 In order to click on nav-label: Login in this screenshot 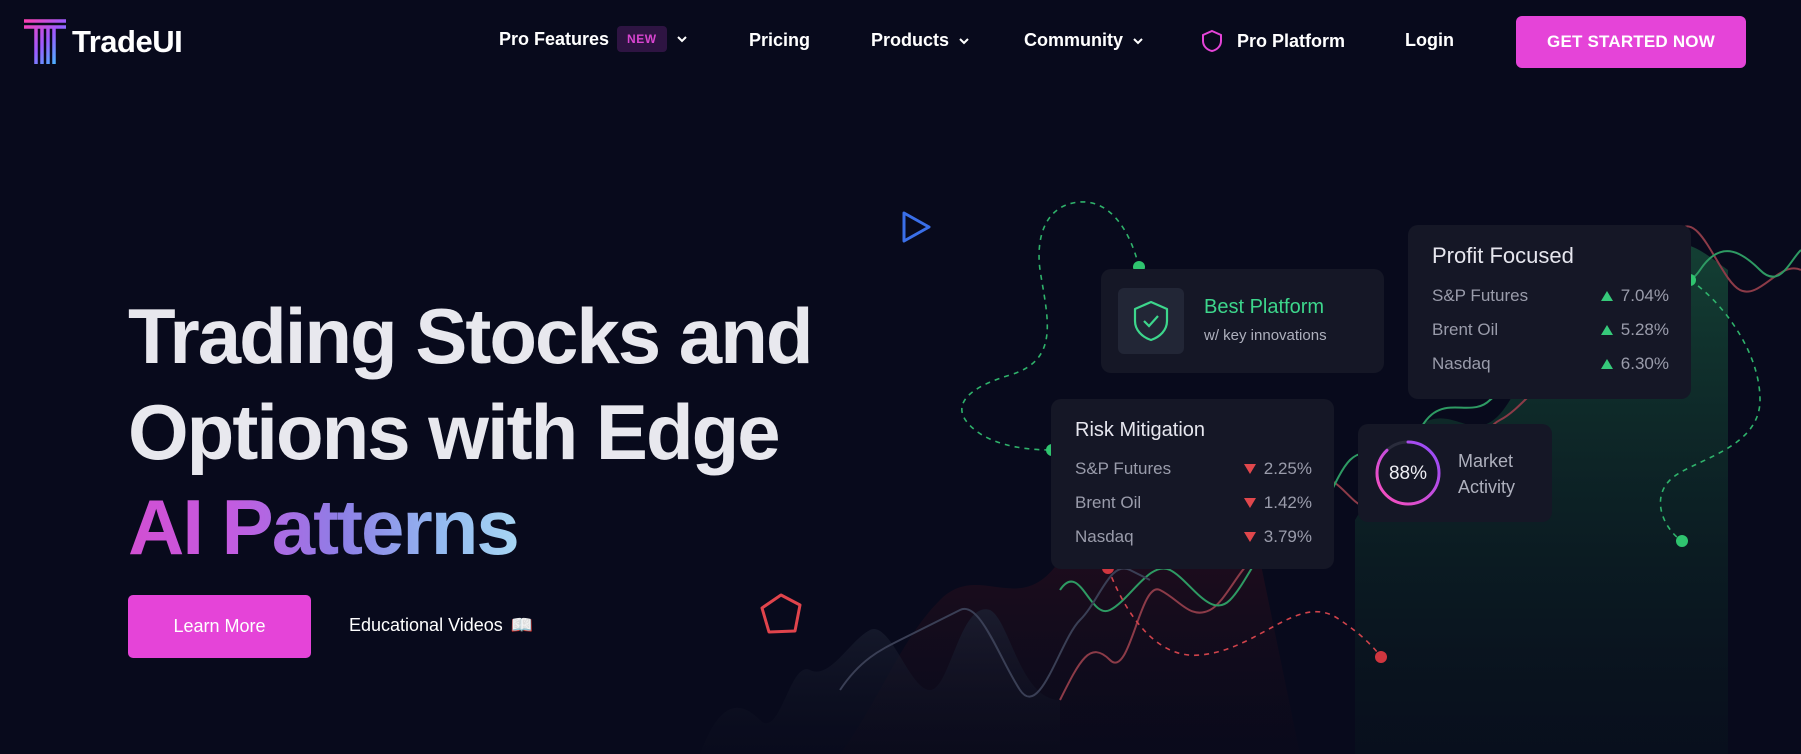, I will do `click(1429, 40)`.